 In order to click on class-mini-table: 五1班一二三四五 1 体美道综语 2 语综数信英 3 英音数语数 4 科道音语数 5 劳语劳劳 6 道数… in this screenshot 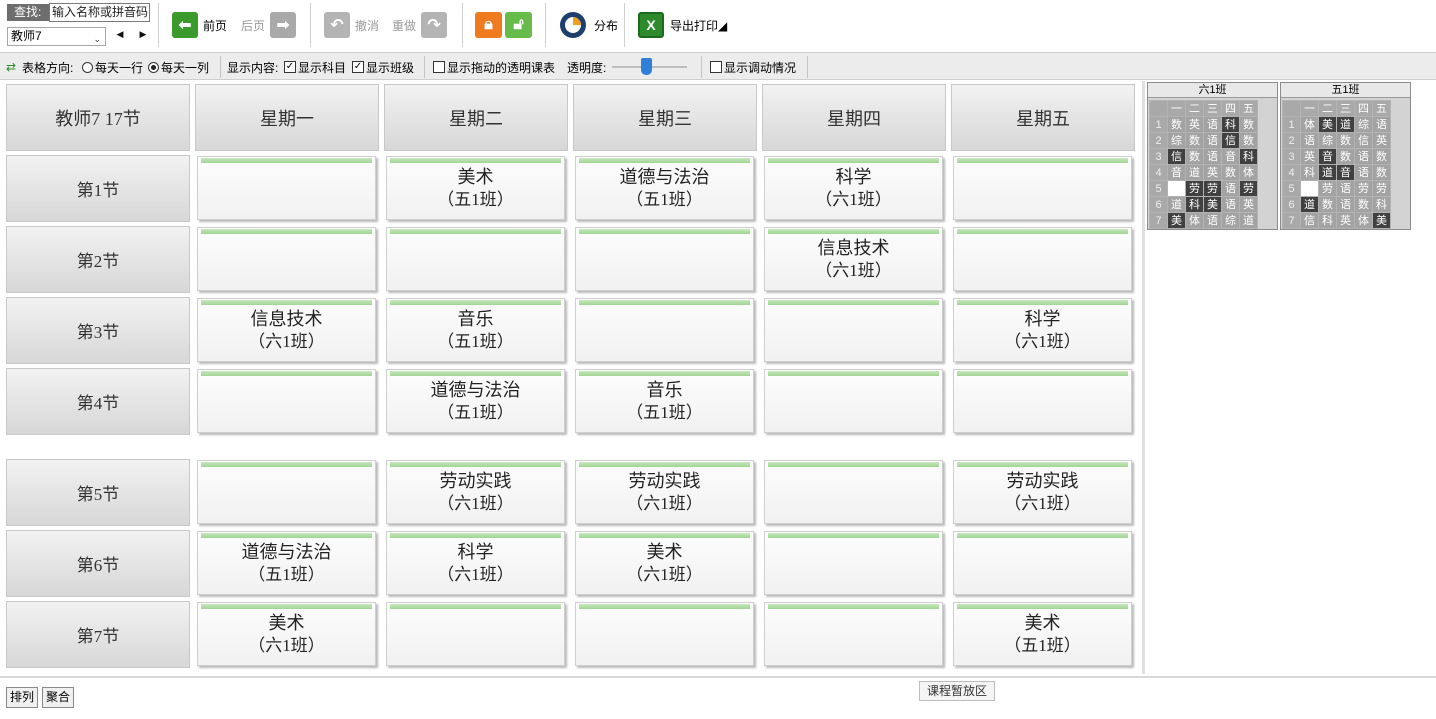, I will do `click(1345, 156)`.